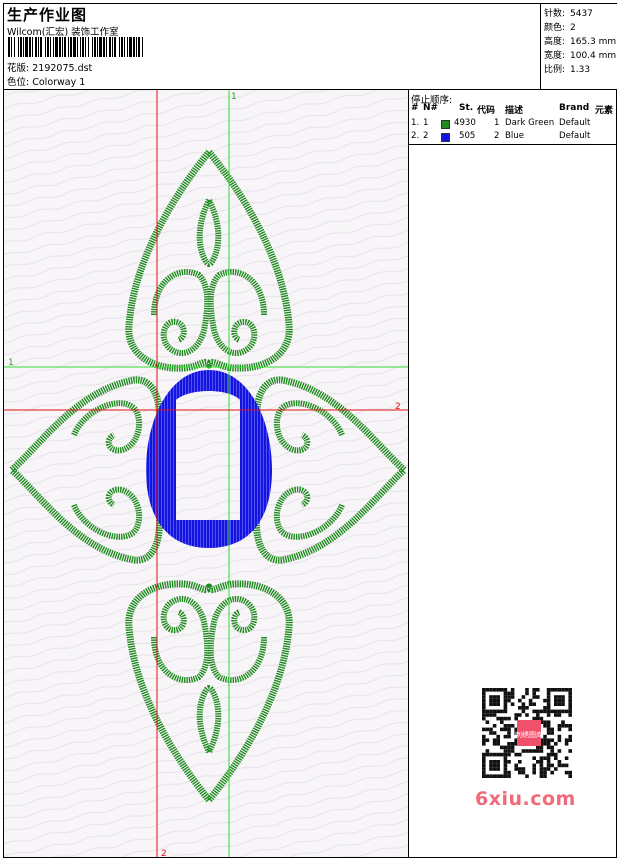 Image resolution: width=620 pixels, height=861 pixels. Describe the element at coordinates (567, 70) in the screenshot. I see `stat-scale: 比例: 1.33` at that location.